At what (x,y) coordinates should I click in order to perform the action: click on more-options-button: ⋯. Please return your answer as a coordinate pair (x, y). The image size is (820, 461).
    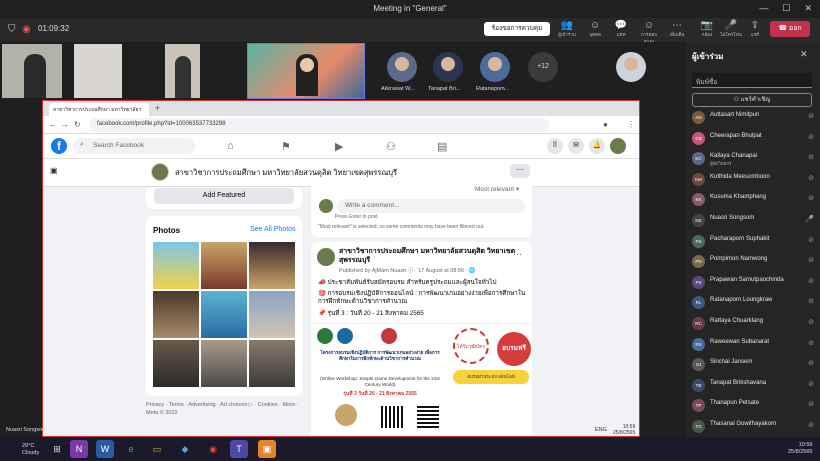
    Looking at the image, I should click on (520, 171).